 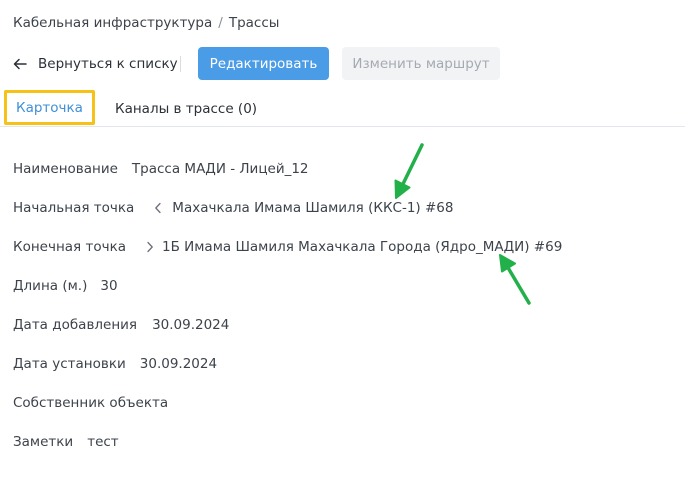 What do you see at coordinates (75, 325) in the screenshot?
I see `field-added-label: Дата добавления` at bounding box center [75, 325].